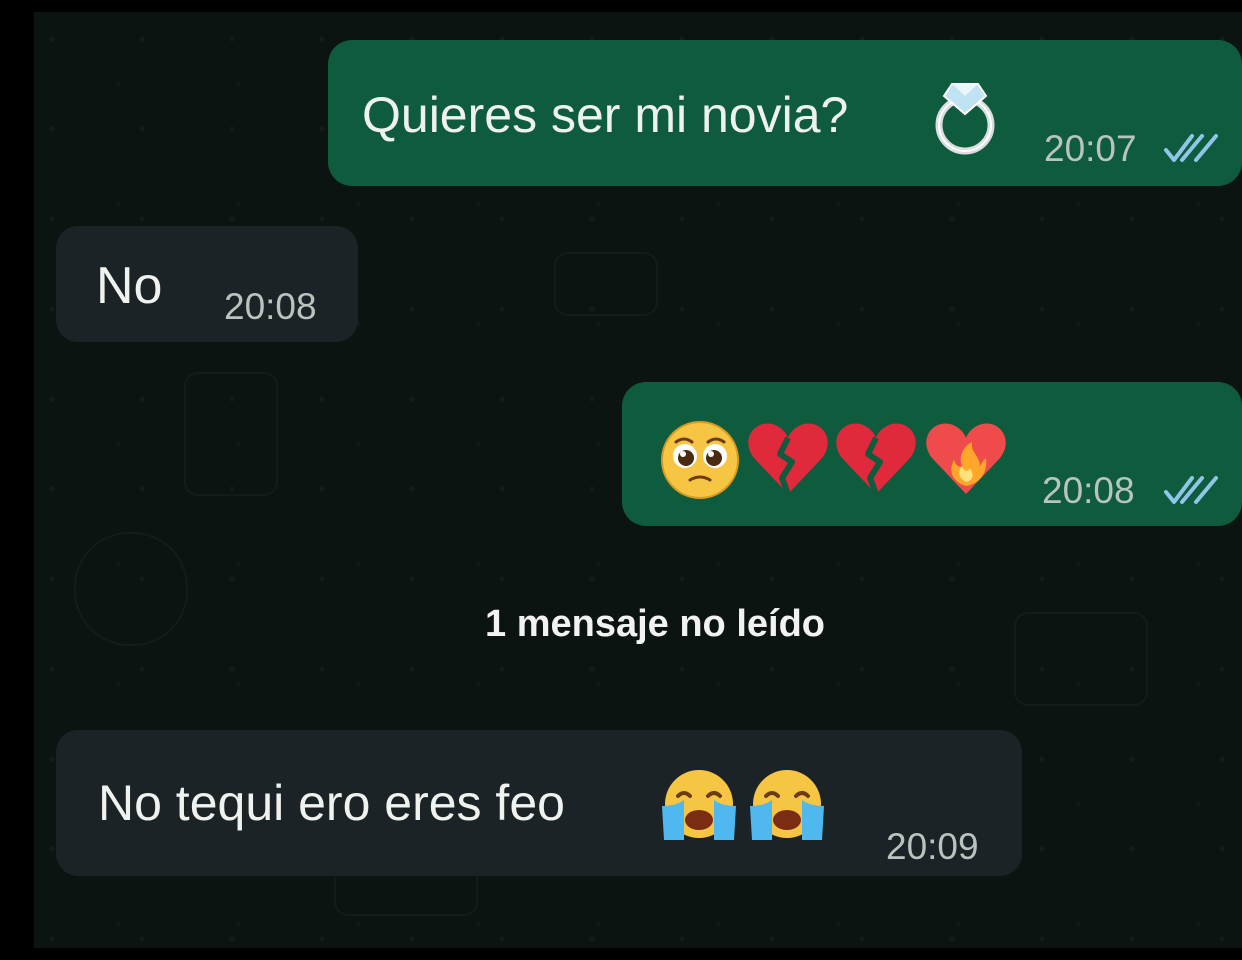 The height and width of the screenshot is (960, 1242). What do you see at coordinates (207, 284) in the screenshot?
I see `message-bubble-incoming: No 20:08` at bounding box center [207, 284].